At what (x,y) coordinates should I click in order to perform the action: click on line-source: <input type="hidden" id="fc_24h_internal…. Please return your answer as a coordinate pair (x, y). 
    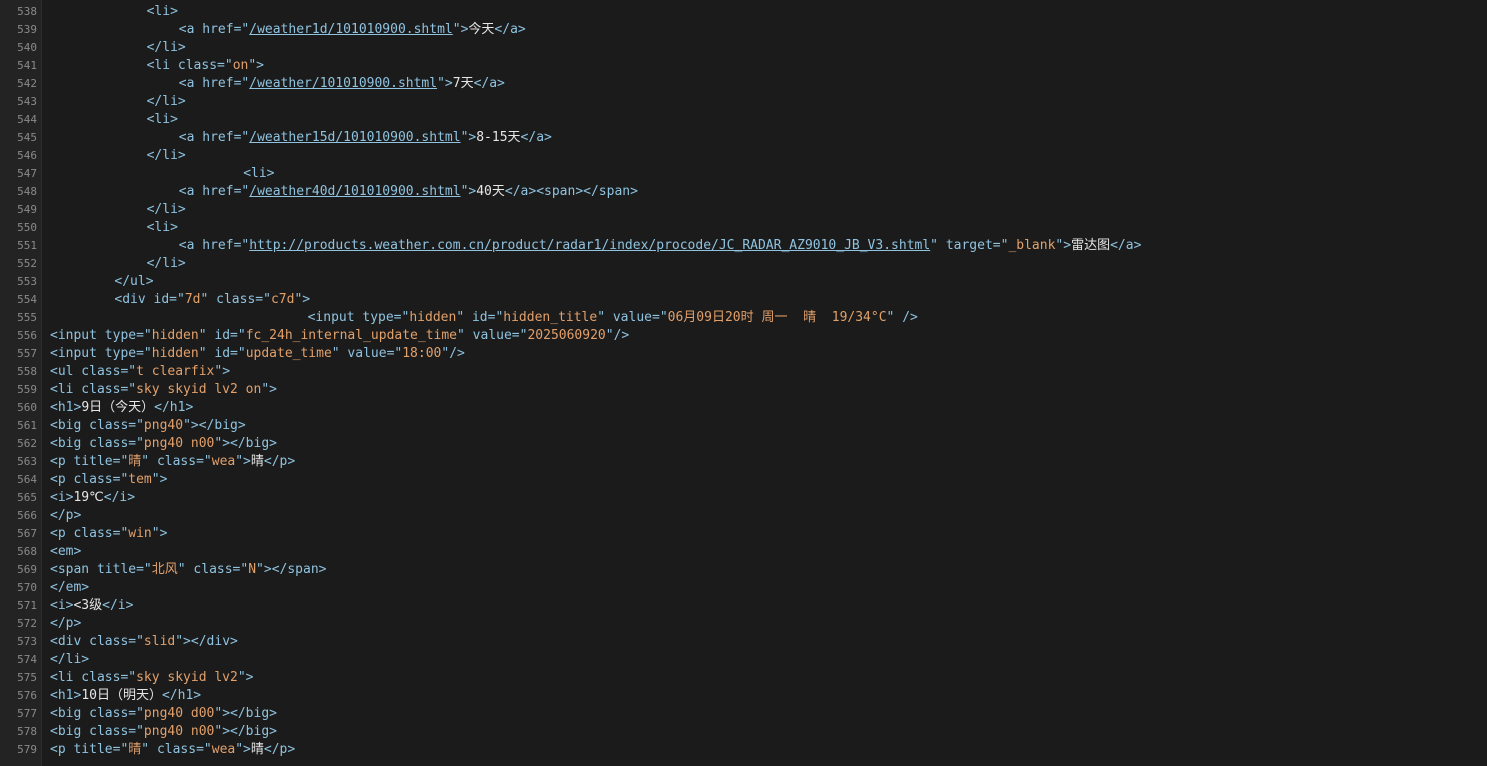
    Looking at the image, I should click on (339, 336).